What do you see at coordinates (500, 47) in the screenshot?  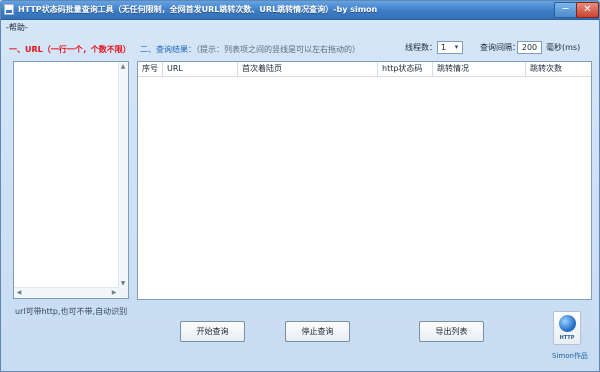 I see `interval-label: 查询间隔：` at bounding box center [500, 47].